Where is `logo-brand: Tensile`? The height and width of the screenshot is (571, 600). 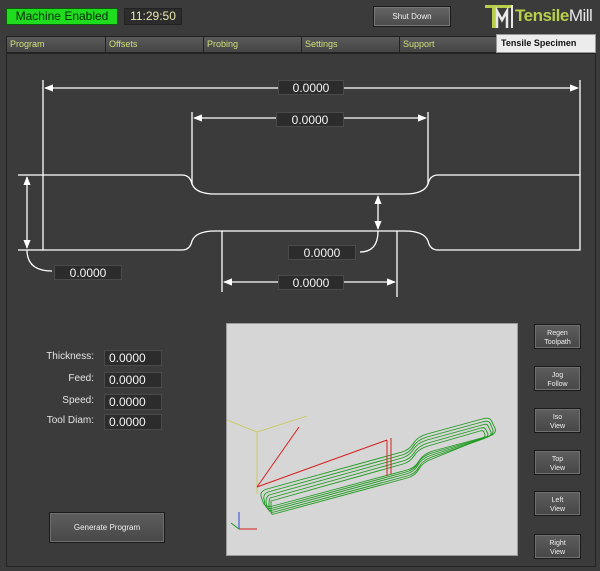 logo-brand: Tensile is located at coordinates (542, 15).